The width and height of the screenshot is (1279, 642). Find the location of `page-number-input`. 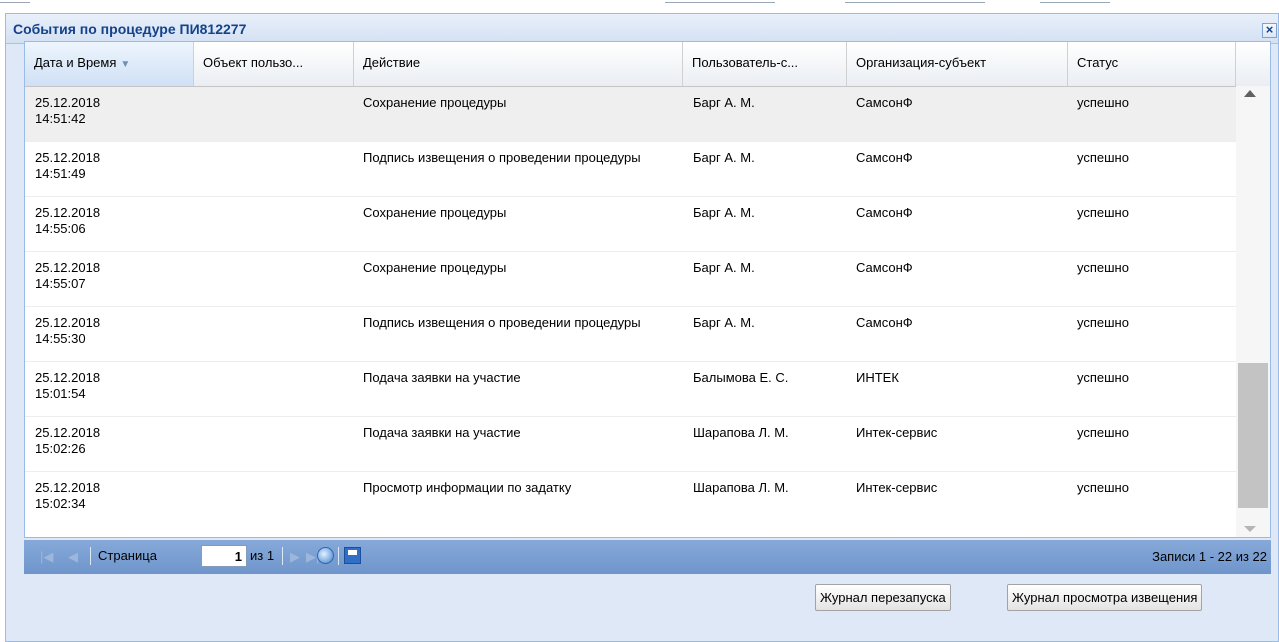

page-number-input is located at coordinates (224, 556).